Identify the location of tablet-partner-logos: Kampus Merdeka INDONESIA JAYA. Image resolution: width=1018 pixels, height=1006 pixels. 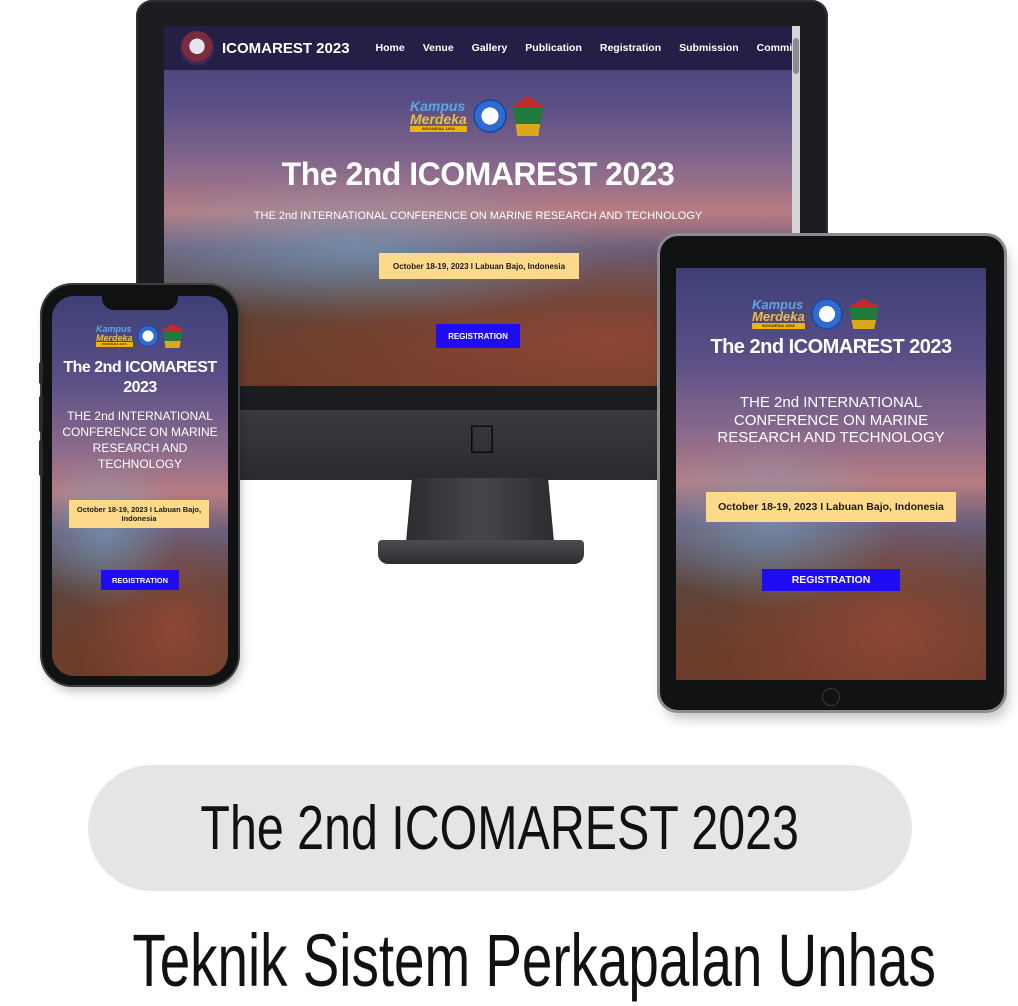
(815, 314).